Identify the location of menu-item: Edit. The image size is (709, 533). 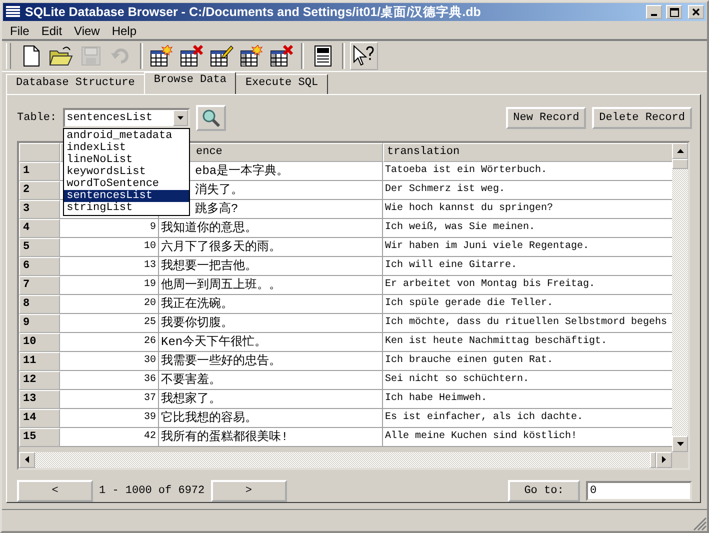
(51, 31).